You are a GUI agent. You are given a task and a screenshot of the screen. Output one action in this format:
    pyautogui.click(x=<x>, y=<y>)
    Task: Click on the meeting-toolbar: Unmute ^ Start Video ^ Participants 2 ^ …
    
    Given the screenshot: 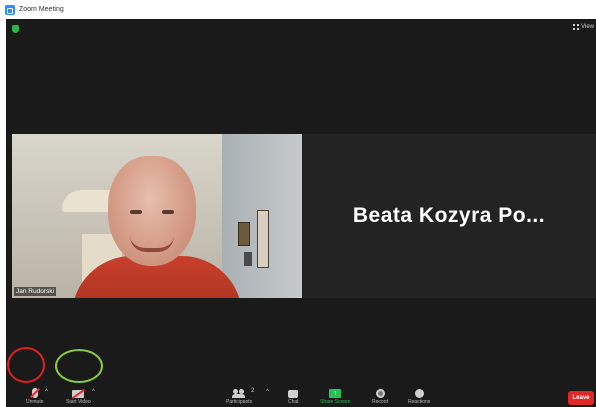 What is the action you would take?
    pyautogui.click(x=301, y=393)
    